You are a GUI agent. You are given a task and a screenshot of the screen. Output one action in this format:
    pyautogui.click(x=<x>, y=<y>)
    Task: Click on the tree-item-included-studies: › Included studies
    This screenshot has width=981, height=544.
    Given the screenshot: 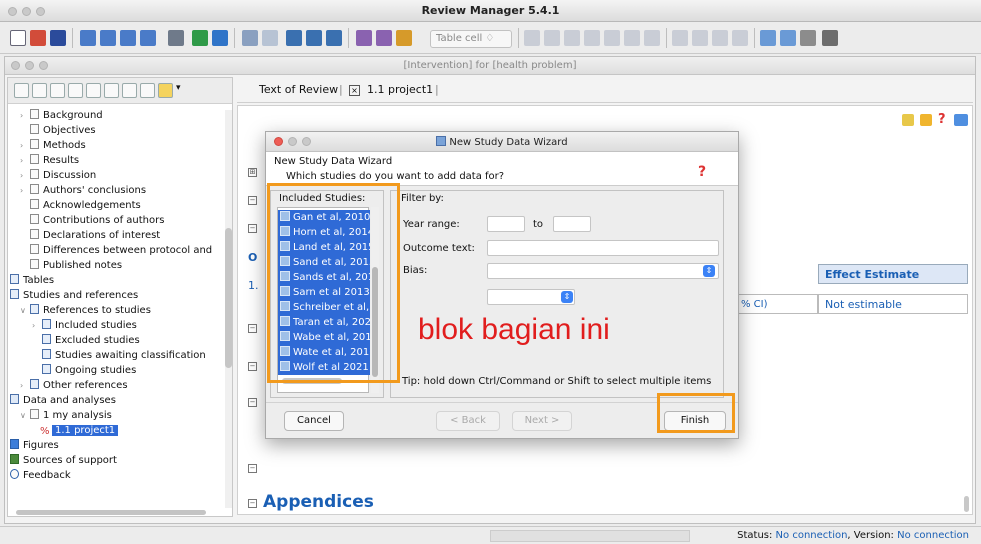 What is the action you would take?
    pyautogui.click(x=84, y=325)
    